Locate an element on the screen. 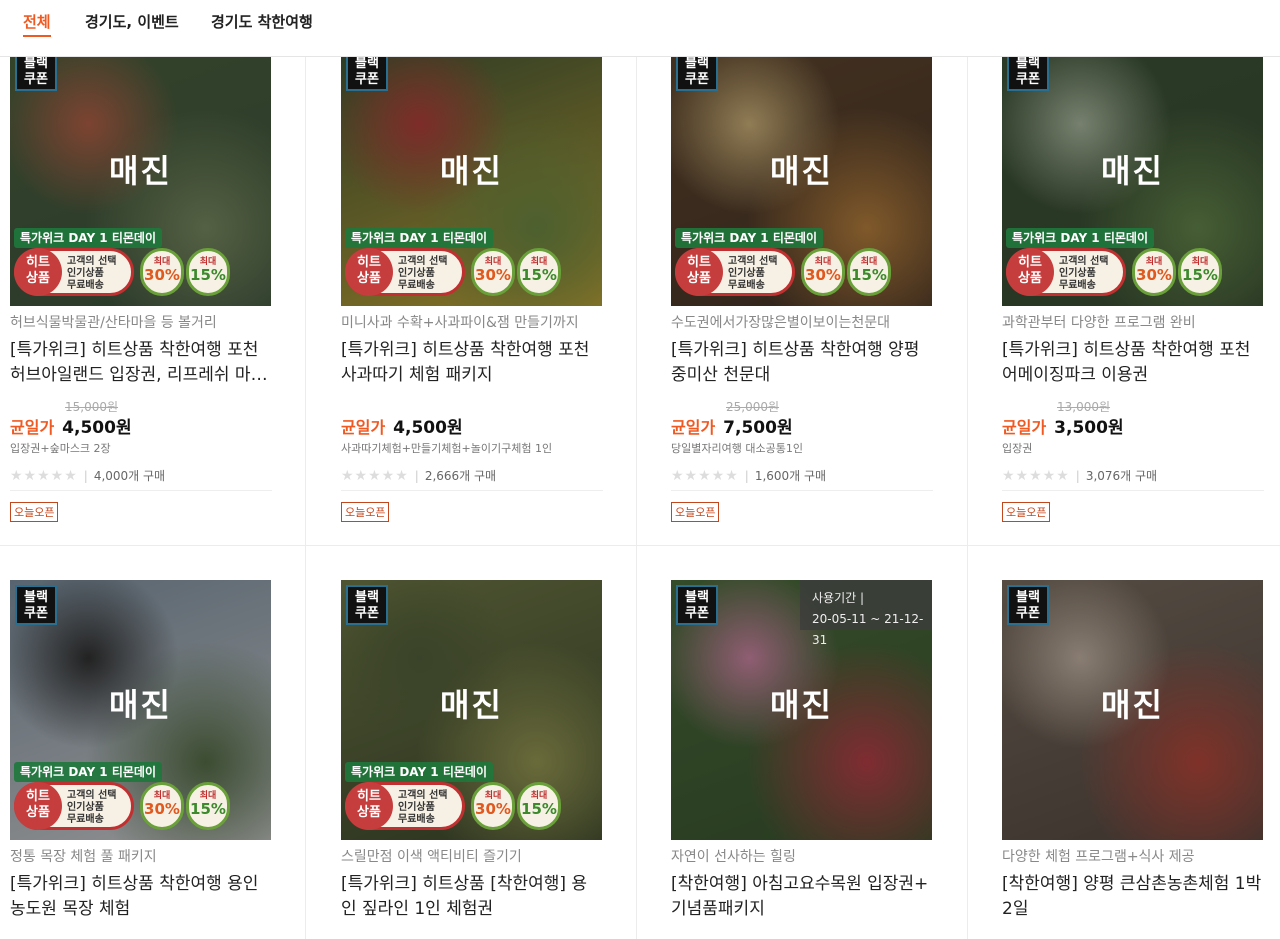 The height and width of the screenshot is (939, 1280). product-title: [특가위크] 히트상품 착한여행 포천 어메이징파크 이용권 is located at coordinates (1133, 363).